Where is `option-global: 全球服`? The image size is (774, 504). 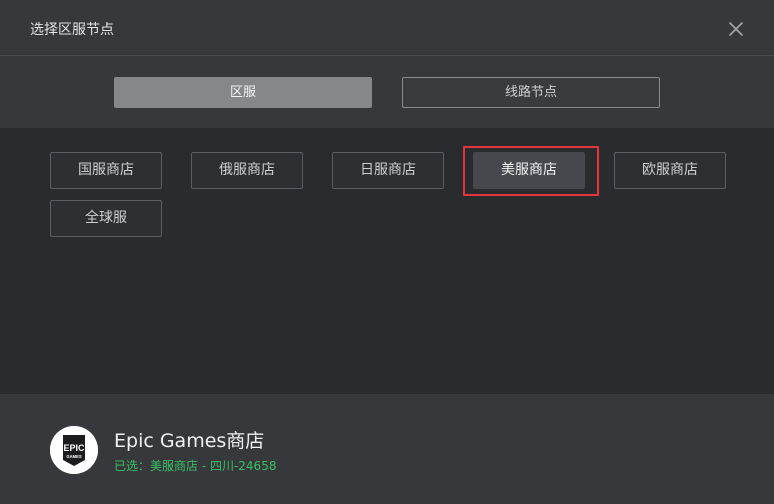
option-global: 全球服 is located at coordinates (106, 218).